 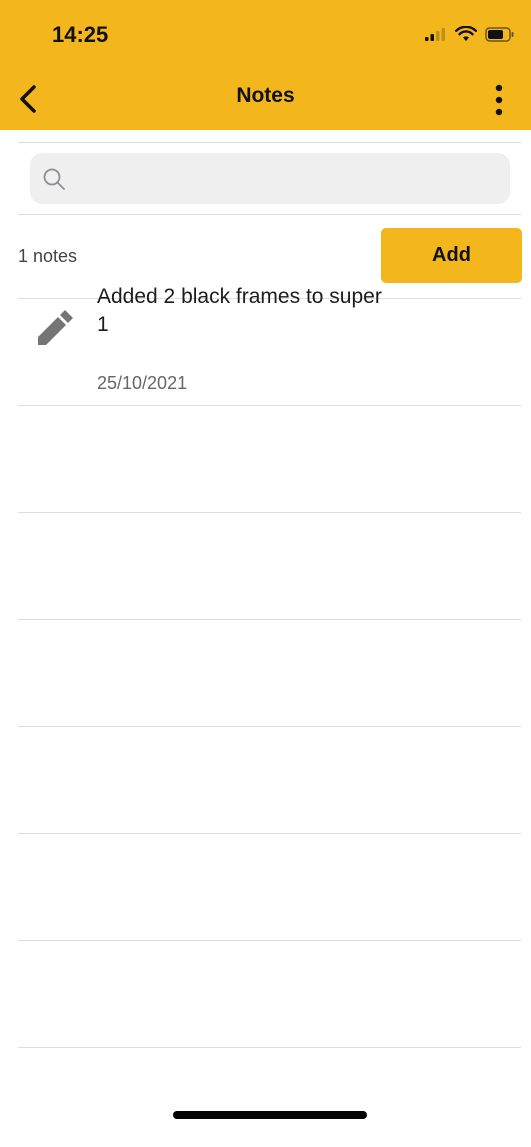 What do you see at coordinates (55, 327) in the screenshot?
I see `pencil-icon` at bounding box center [55, 327].